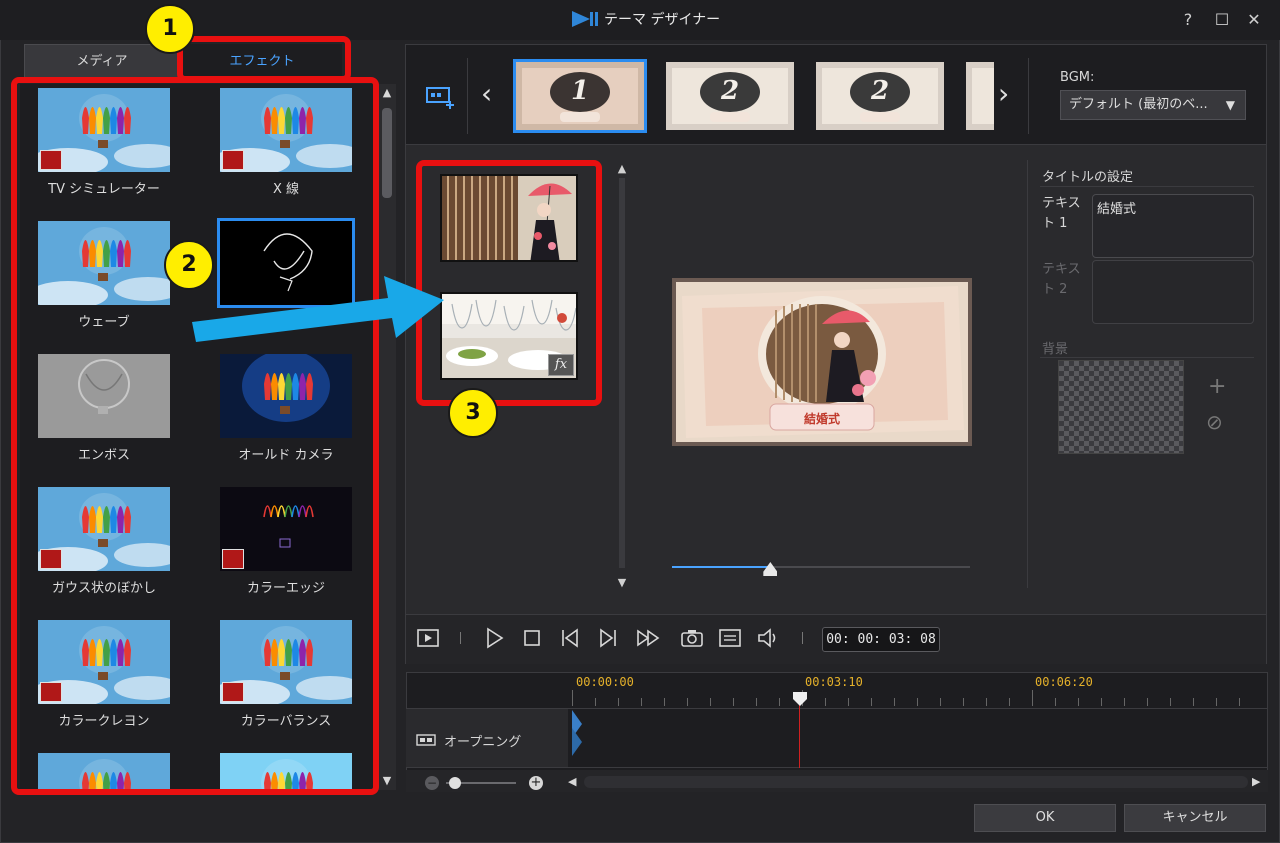 Image resolution: width=1280 pixels, height=843 pixels. Describe the element at coordinates (1256, 781) in the screenshot. I see `scroll-right-icon: ▶` at that location.